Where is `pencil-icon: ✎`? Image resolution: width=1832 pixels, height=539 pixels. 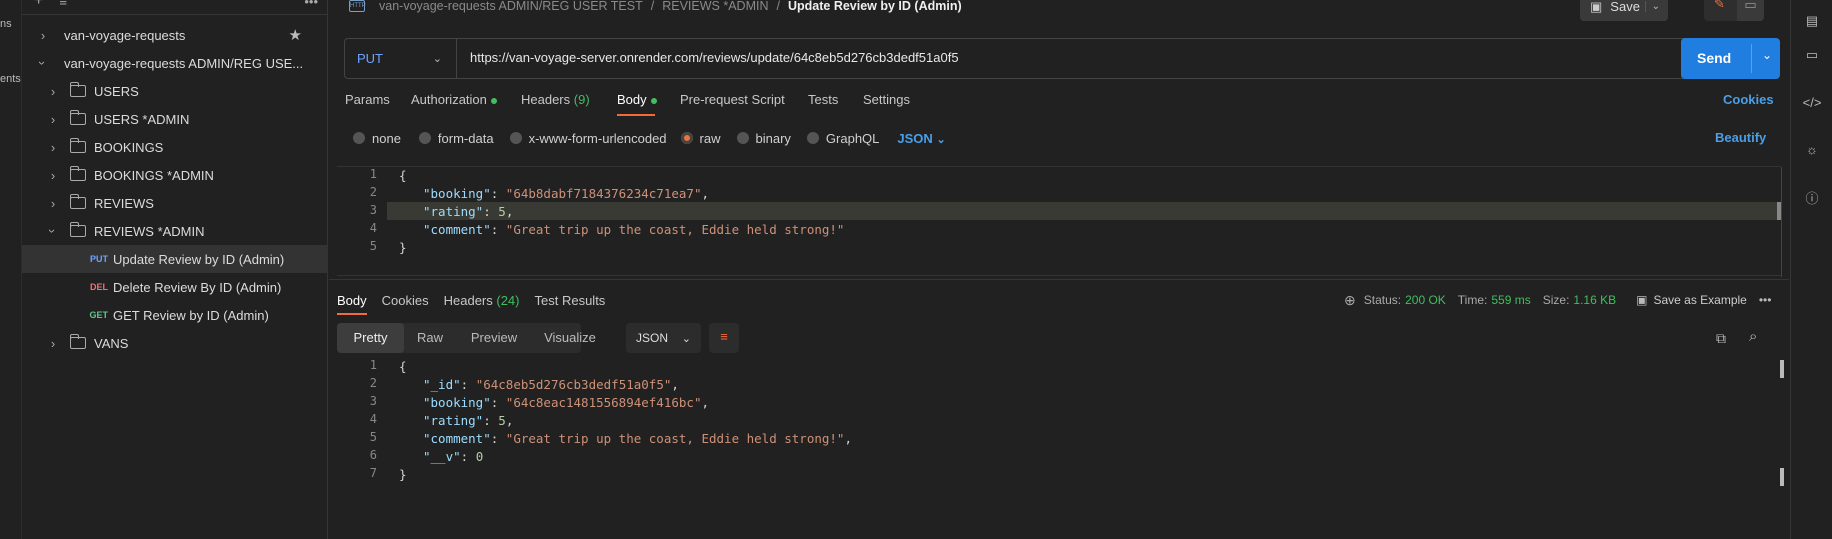 pencil-icon: ✎ is located at coordinates (1719, 6).